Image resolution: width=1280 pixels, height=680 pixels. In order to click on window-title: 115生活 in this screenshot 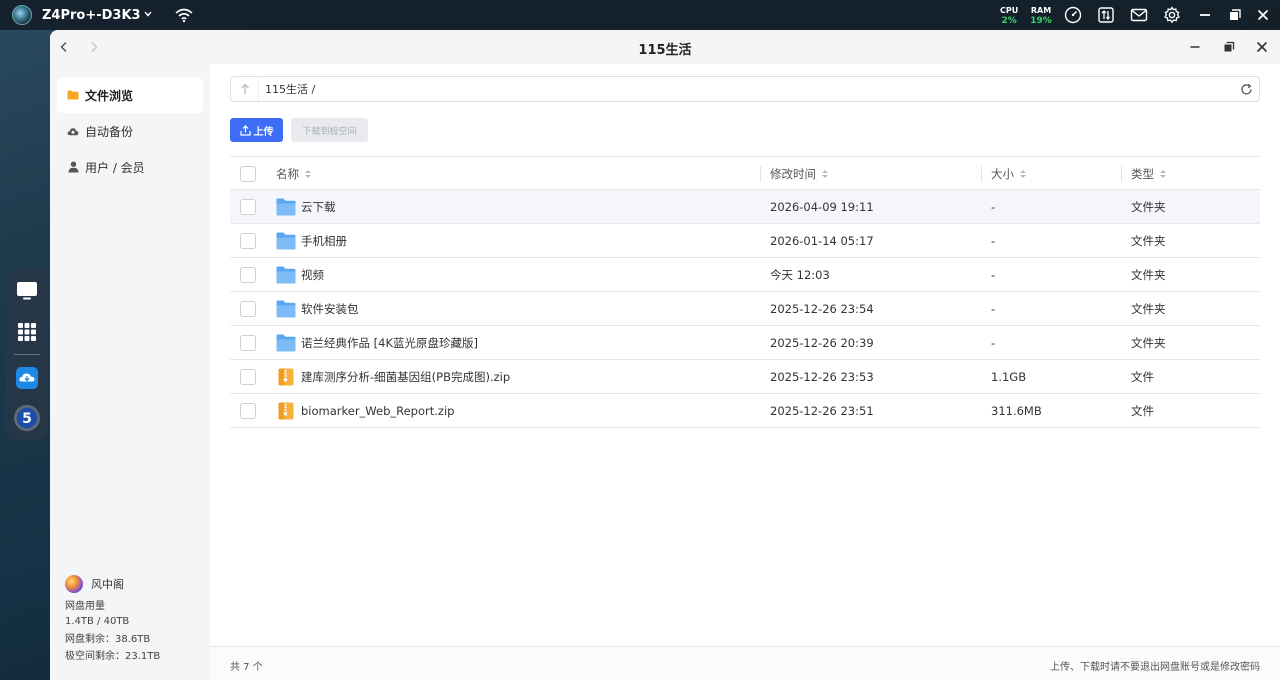, I will do `click(665, 50)`.